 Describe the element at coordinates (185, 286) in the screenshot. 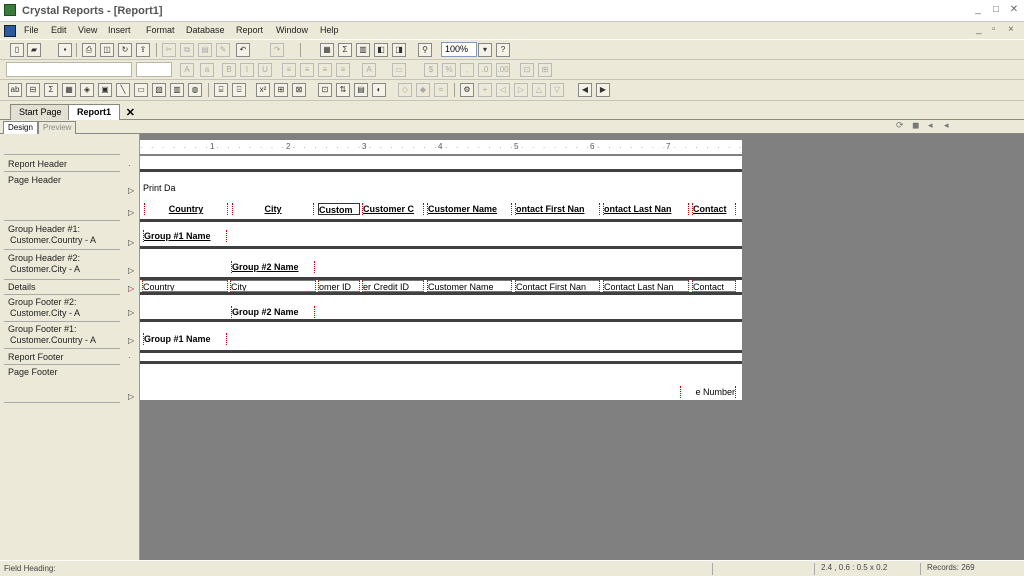

I see `detail-field: Country` at that location.